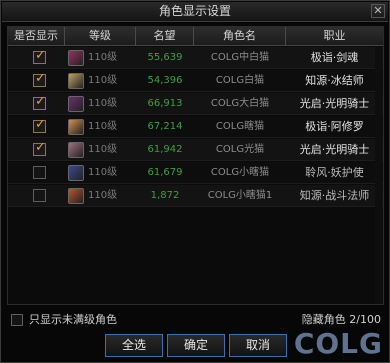 The width and height of the screenshot is (390, 363). I want to click on name-cell: COLG小瞎猫, so click(240, 172).